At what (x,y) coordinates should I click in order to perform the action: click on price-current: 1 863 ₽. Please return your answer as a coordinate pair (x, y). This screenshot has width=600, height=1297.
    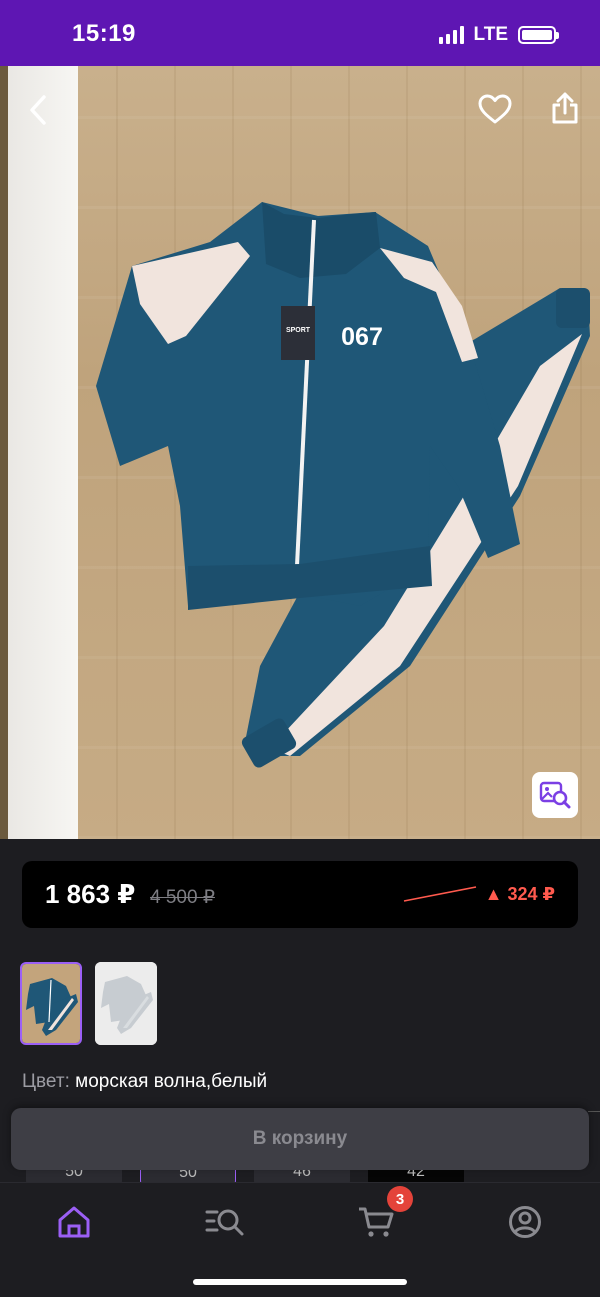
    Looking at the image, I should click on (90, 894).